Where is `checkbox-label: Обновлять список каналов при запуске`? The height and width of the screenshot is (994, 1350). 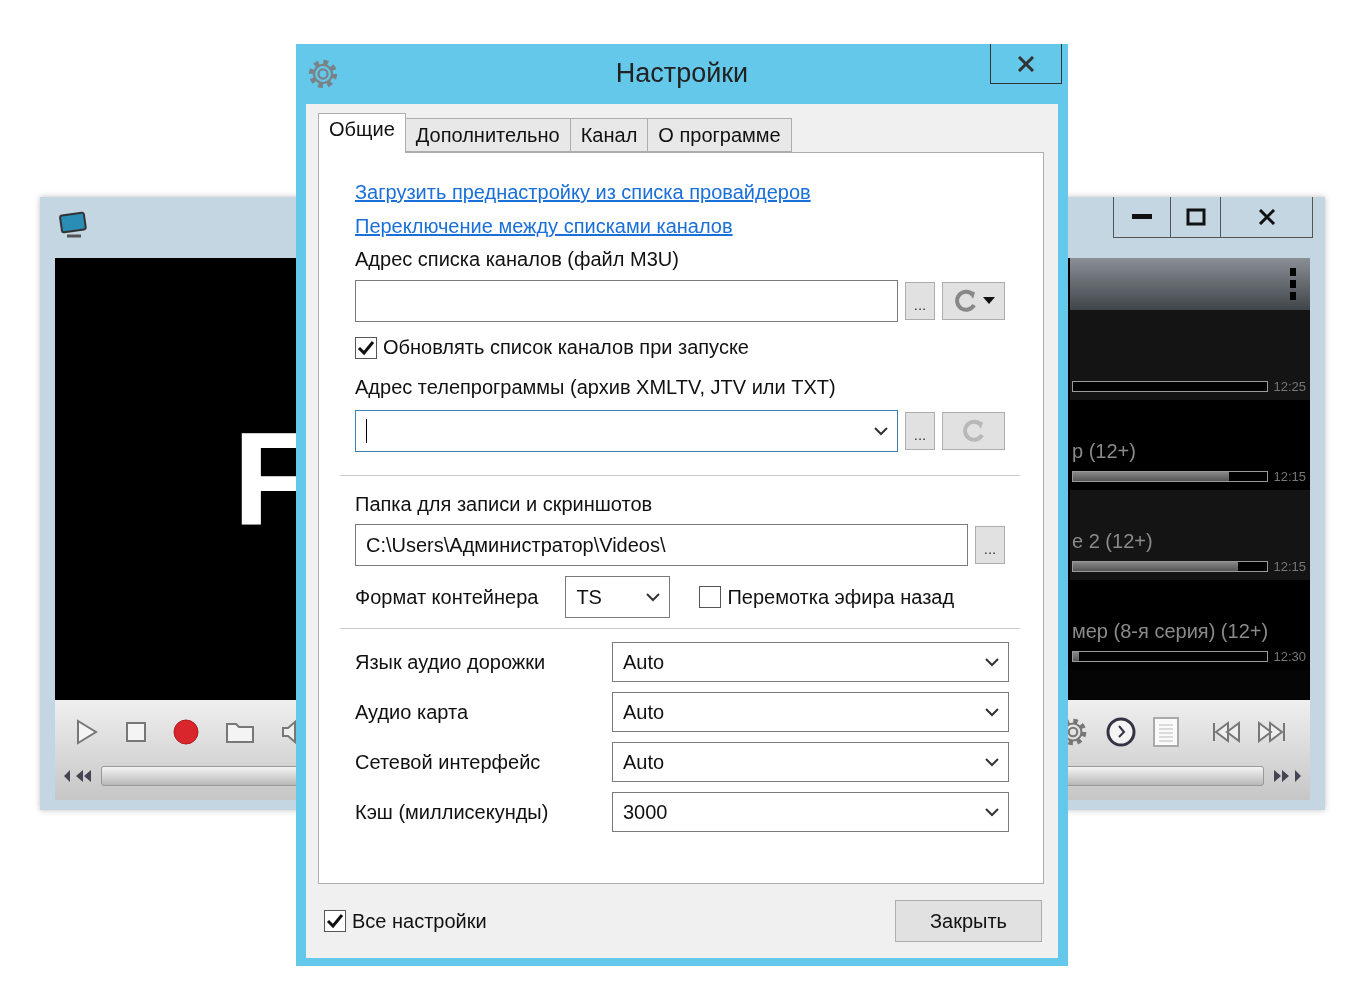 checkbox-label: Обновлять список каналов при запуске is located at coordinates (566, 347).